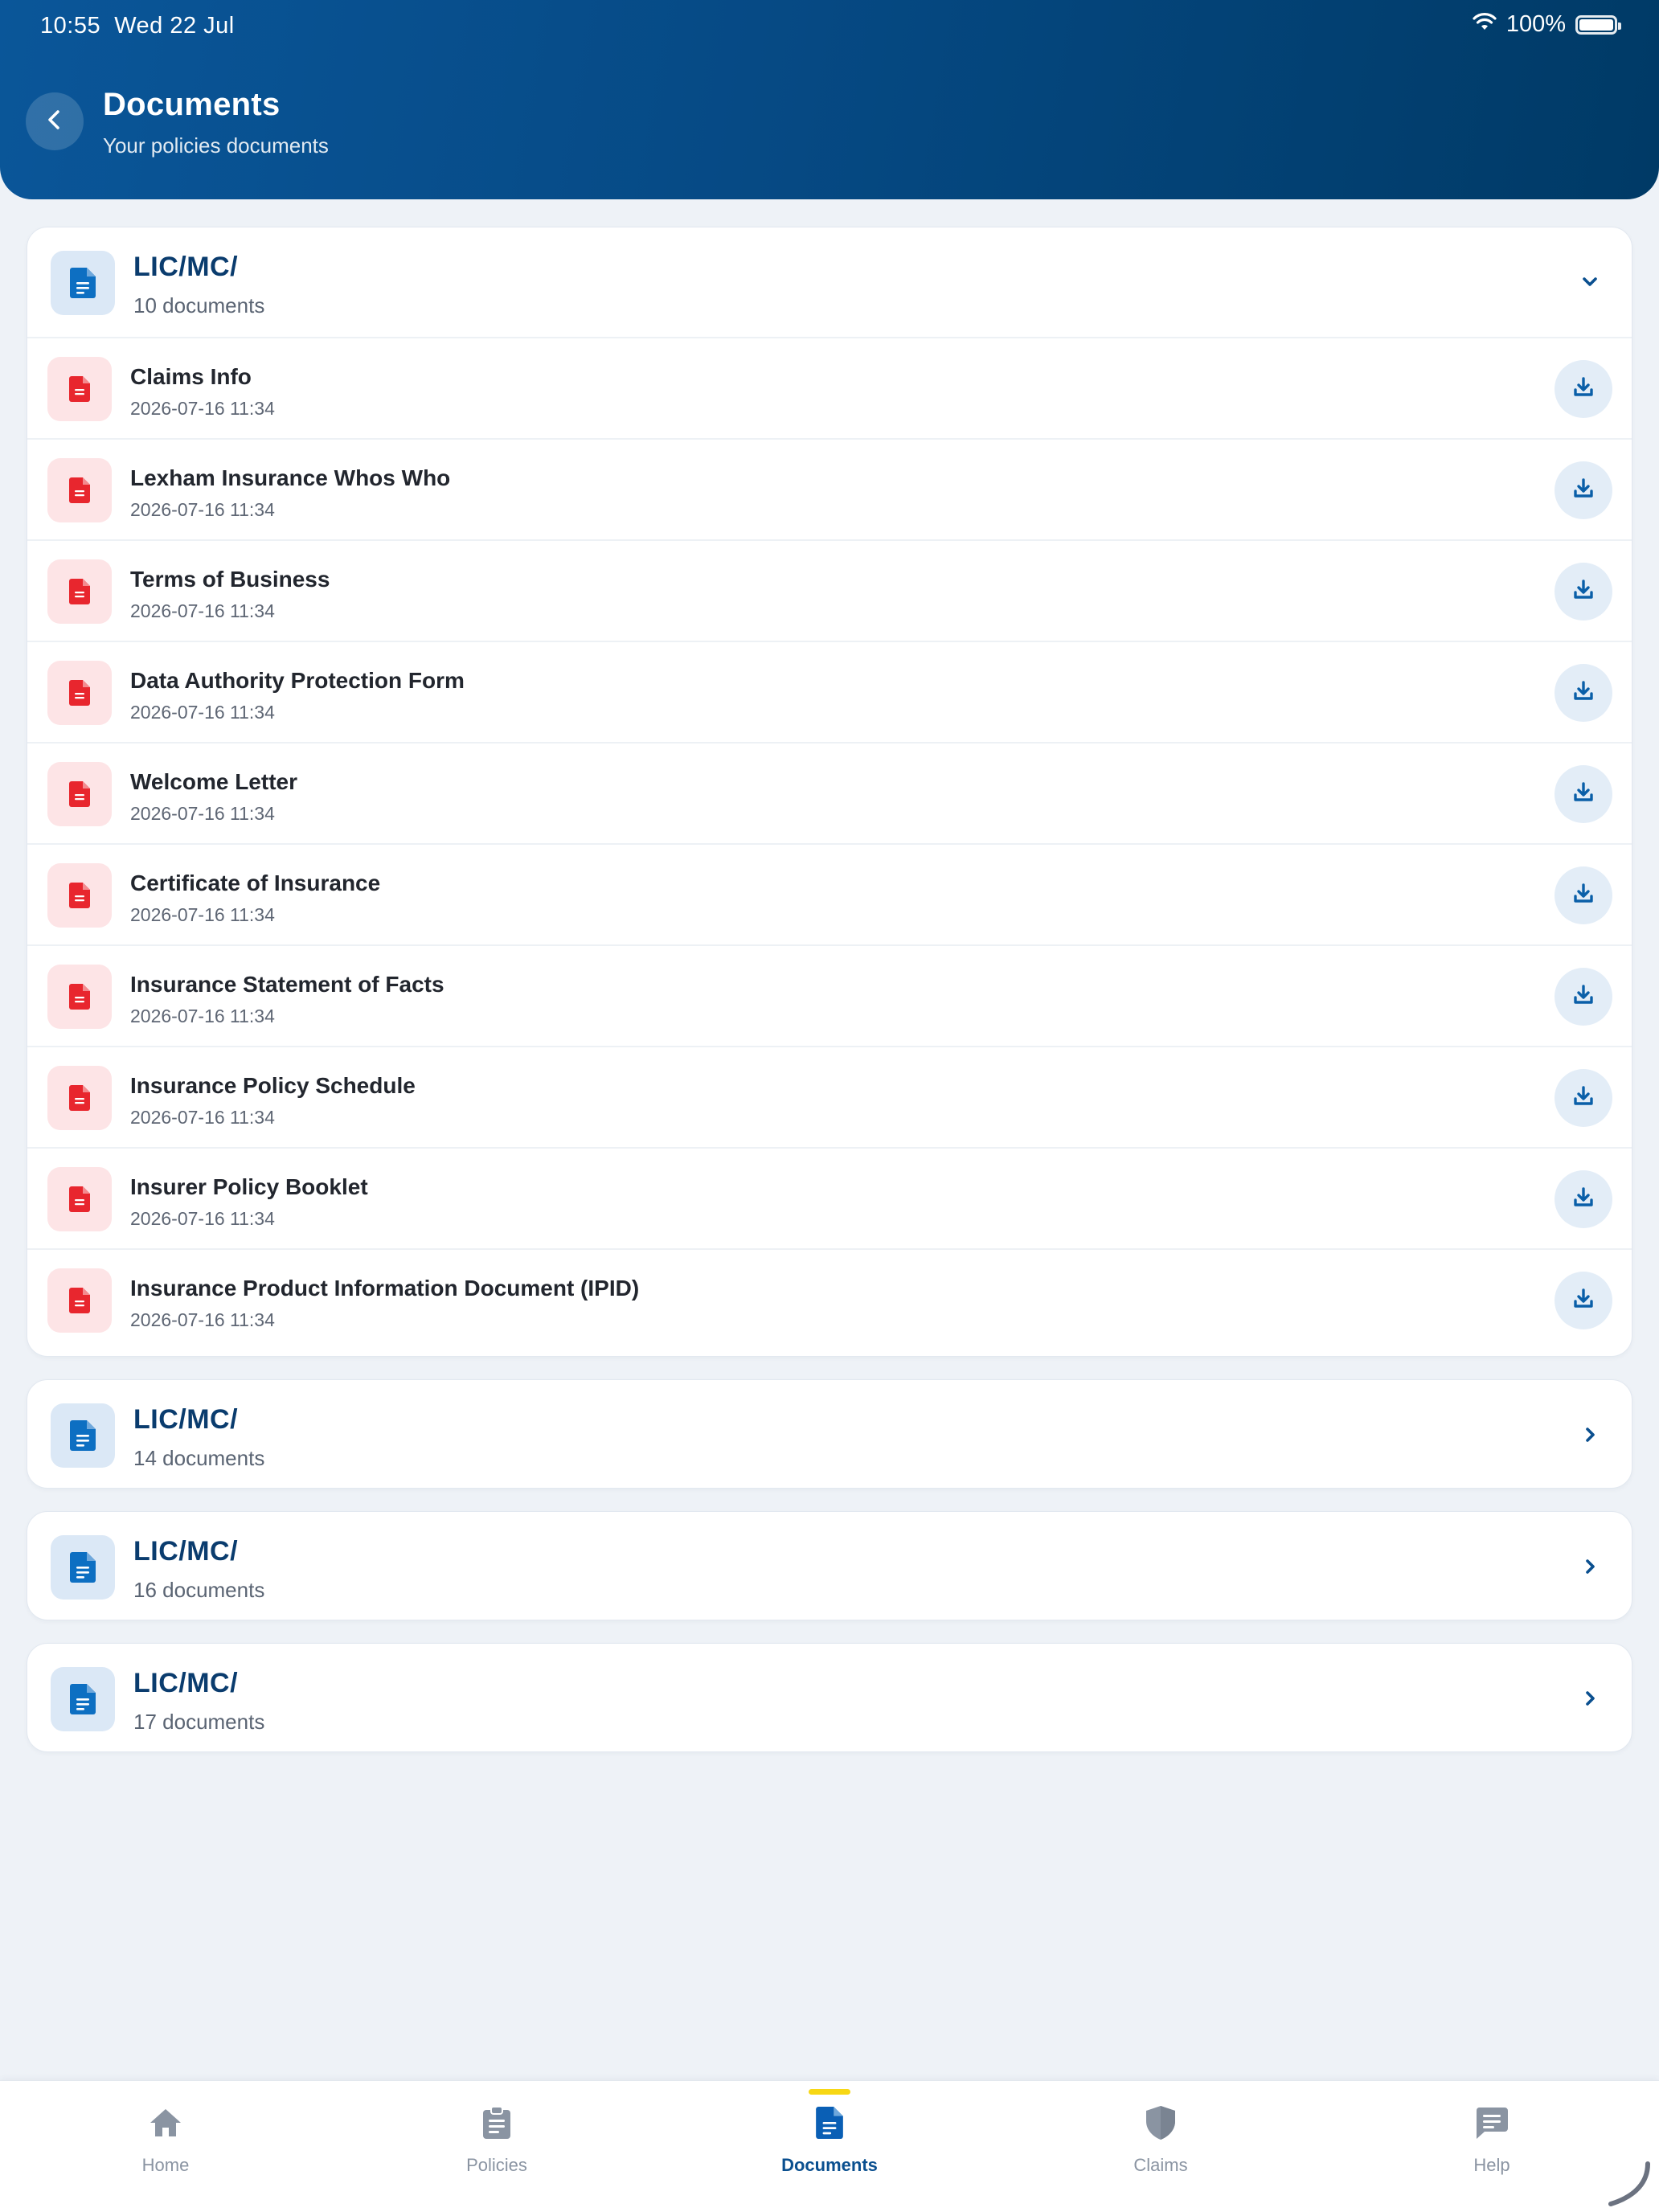  What do you see at coordinates (496, 2165) in the screenshot?
I see `nav-label: Policies` at bounding box center [496, 2165].